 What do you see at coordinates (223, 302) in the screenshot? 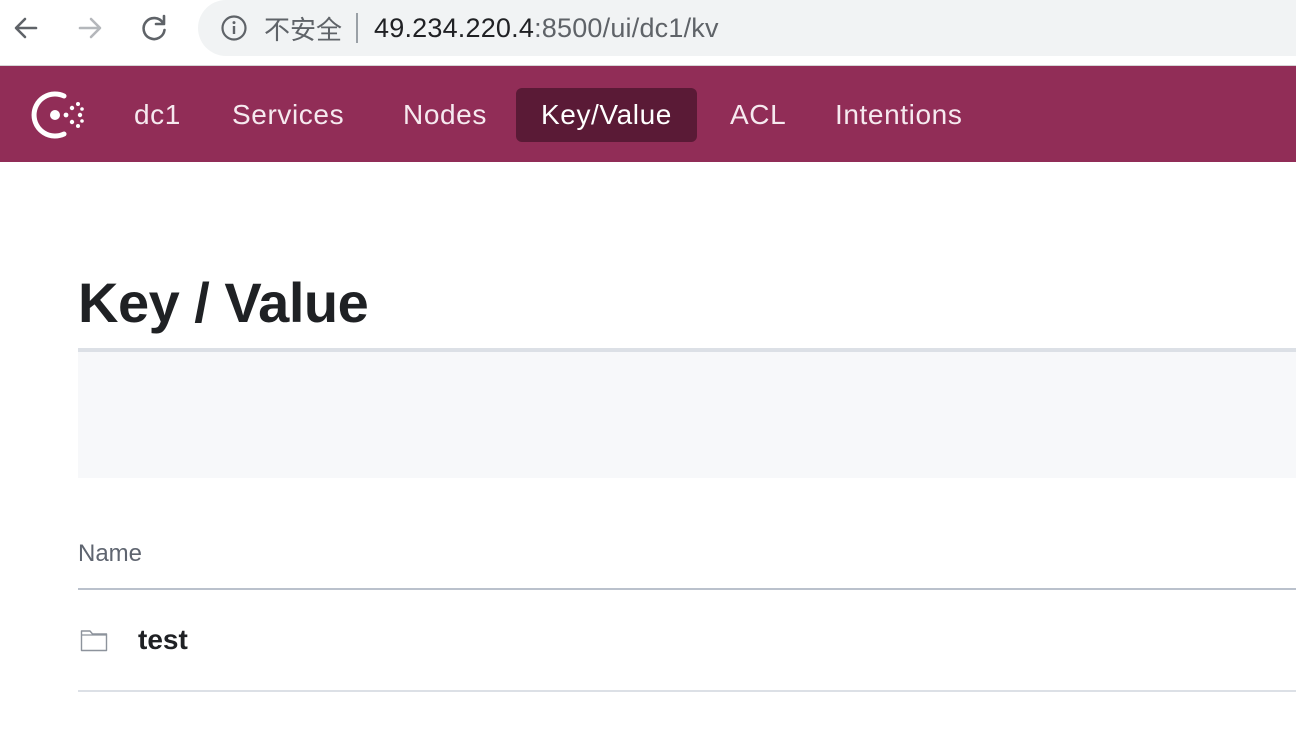
I see `page-title: Key / Value` at bounding box center [223, 302].